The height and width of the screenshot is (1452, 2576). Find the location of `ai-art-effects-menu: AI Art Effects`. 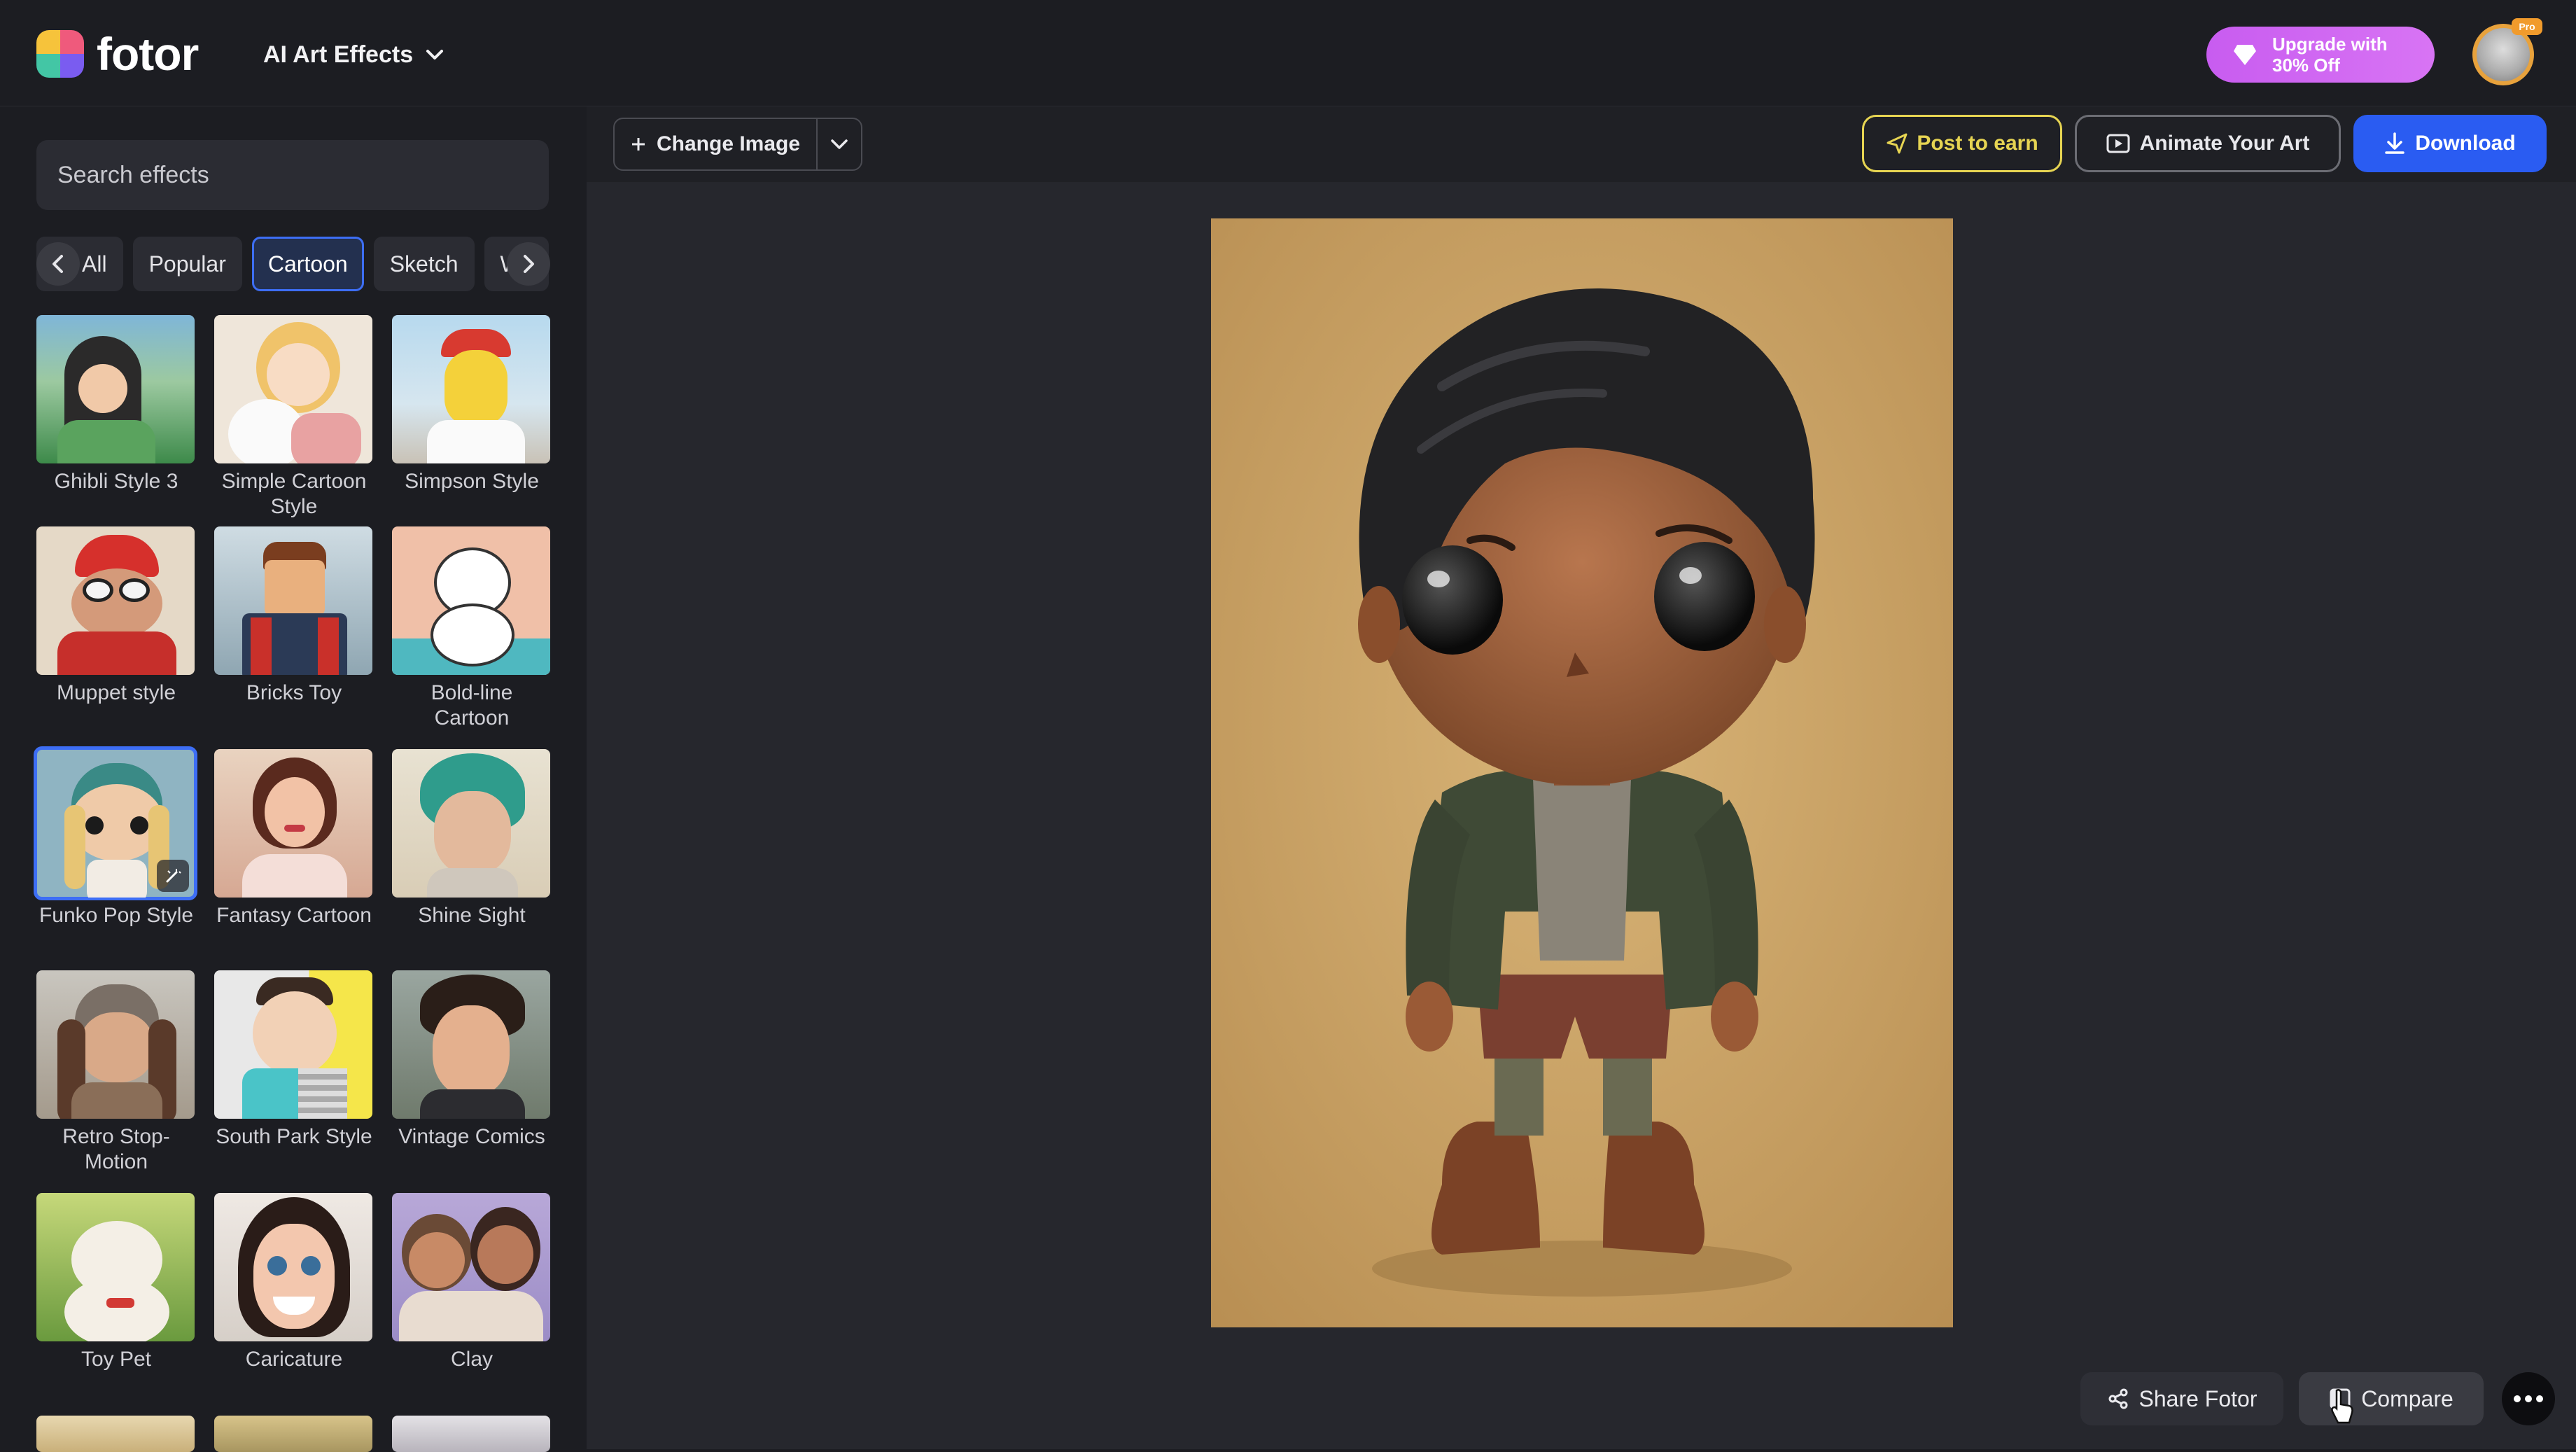

ai-art-effects-menu: AI Art Effects is located at coordinates (353, 54).